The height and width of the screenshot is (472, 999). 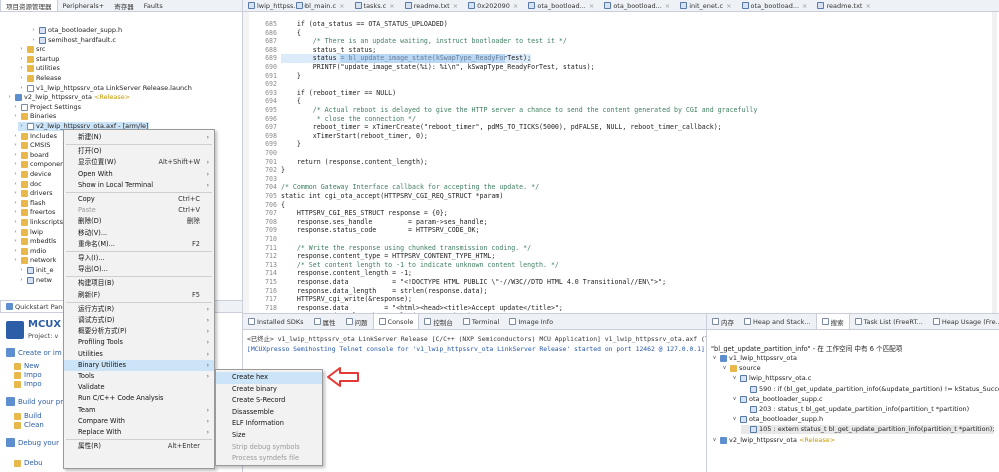 I want to click on right-tab: 内存, so click(x=723, y=321).